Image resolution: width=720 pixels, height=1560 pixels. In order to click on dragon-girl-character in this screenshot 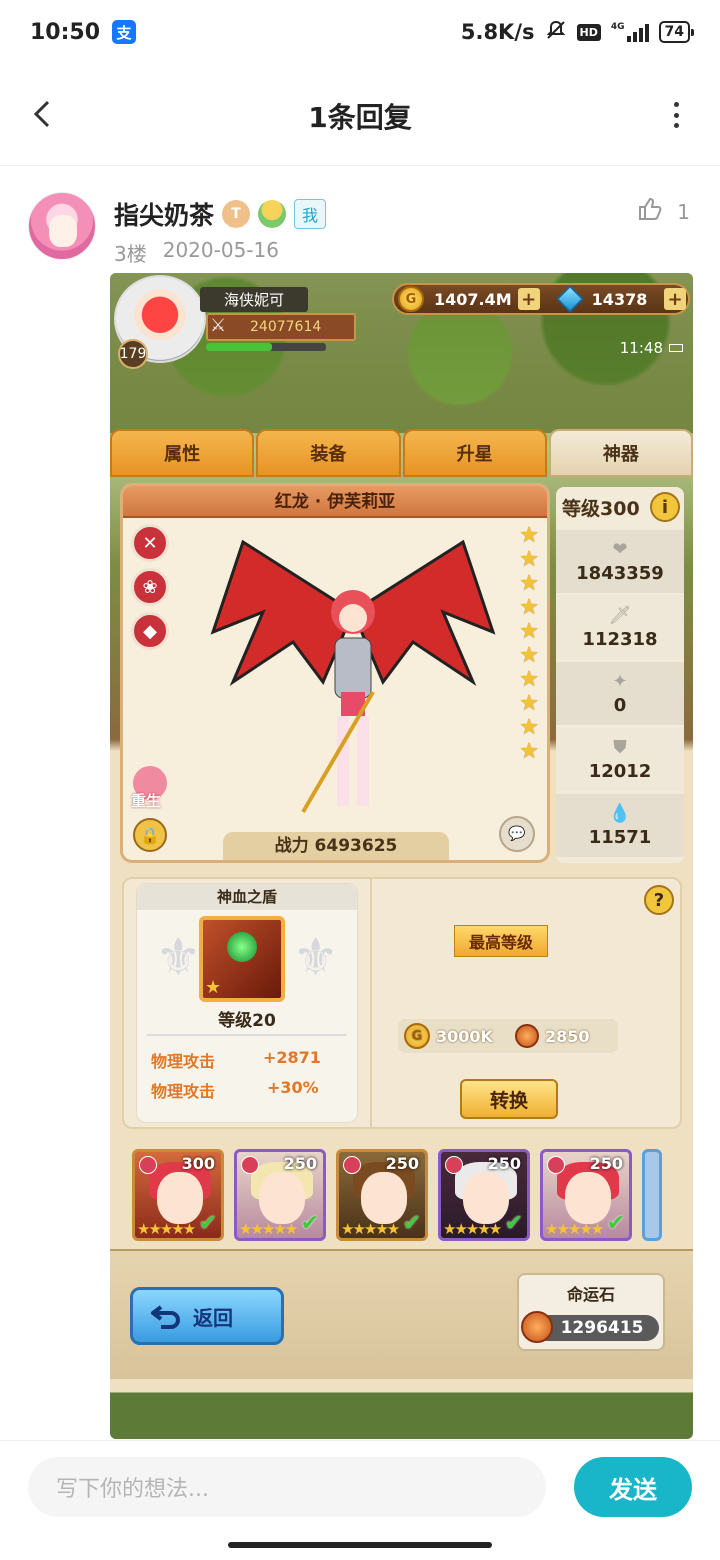, I will do `click(353, 676)`.